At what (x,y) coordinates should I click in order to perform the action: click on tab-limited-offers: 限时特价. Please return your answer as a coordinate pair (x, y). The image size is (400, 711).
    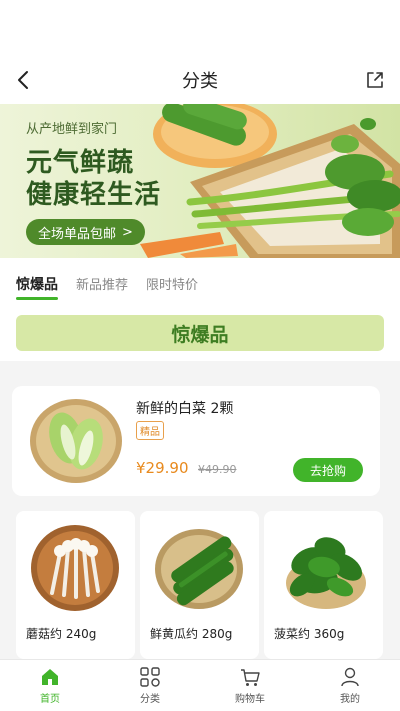
    Looking at the image, I should click on (172, 284).